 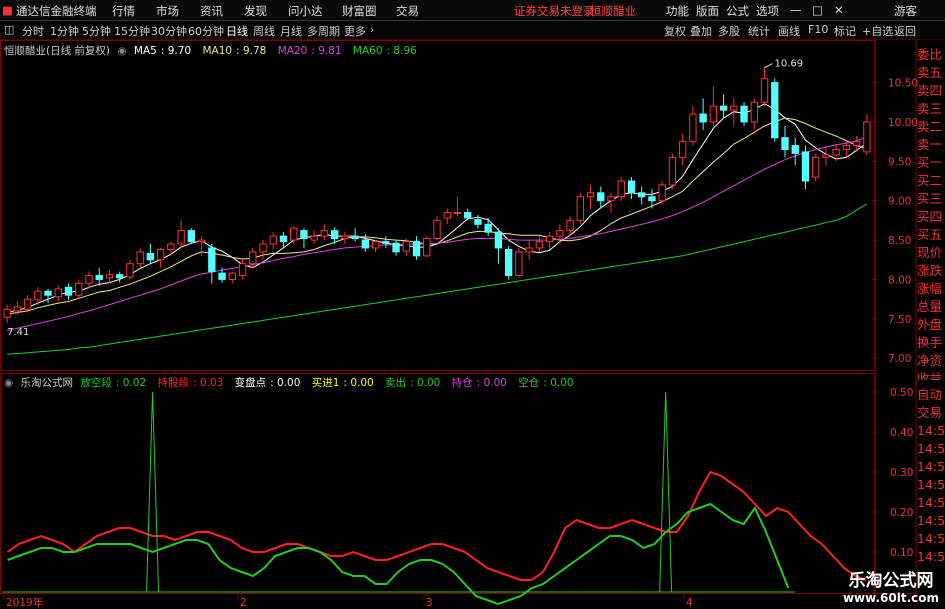 I want to click on high-pointer, so click(x=768, y=66).